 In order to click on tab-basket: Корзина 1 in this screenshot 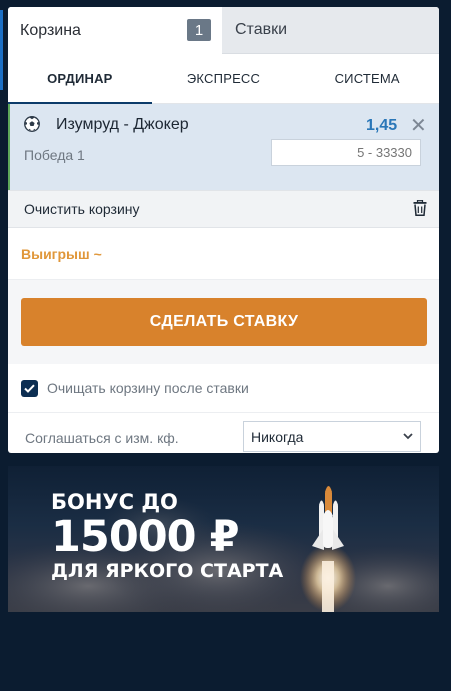, I will do `click(115, 30)`.